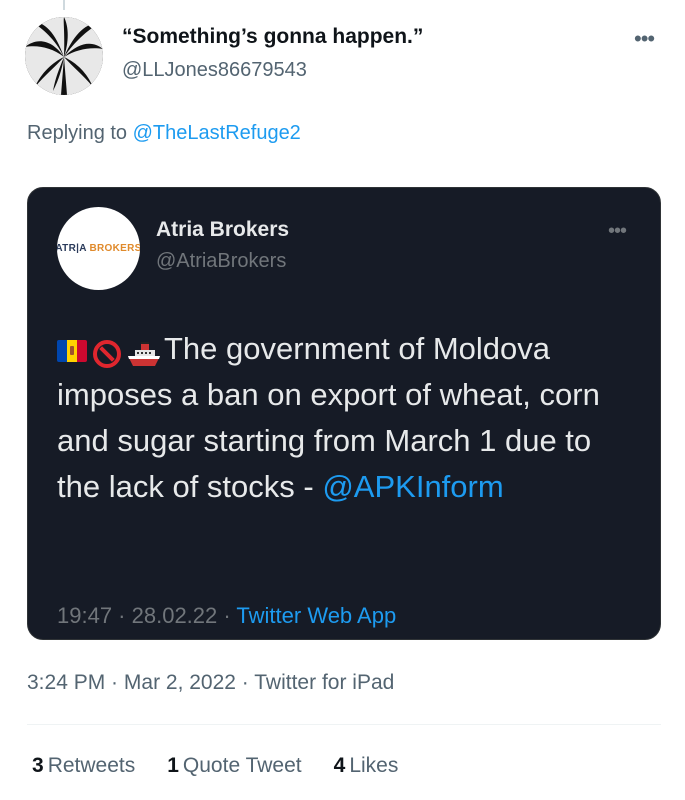 The image size is (685, 800). I want to click on moldova-flag-icon, so click(72, 351).